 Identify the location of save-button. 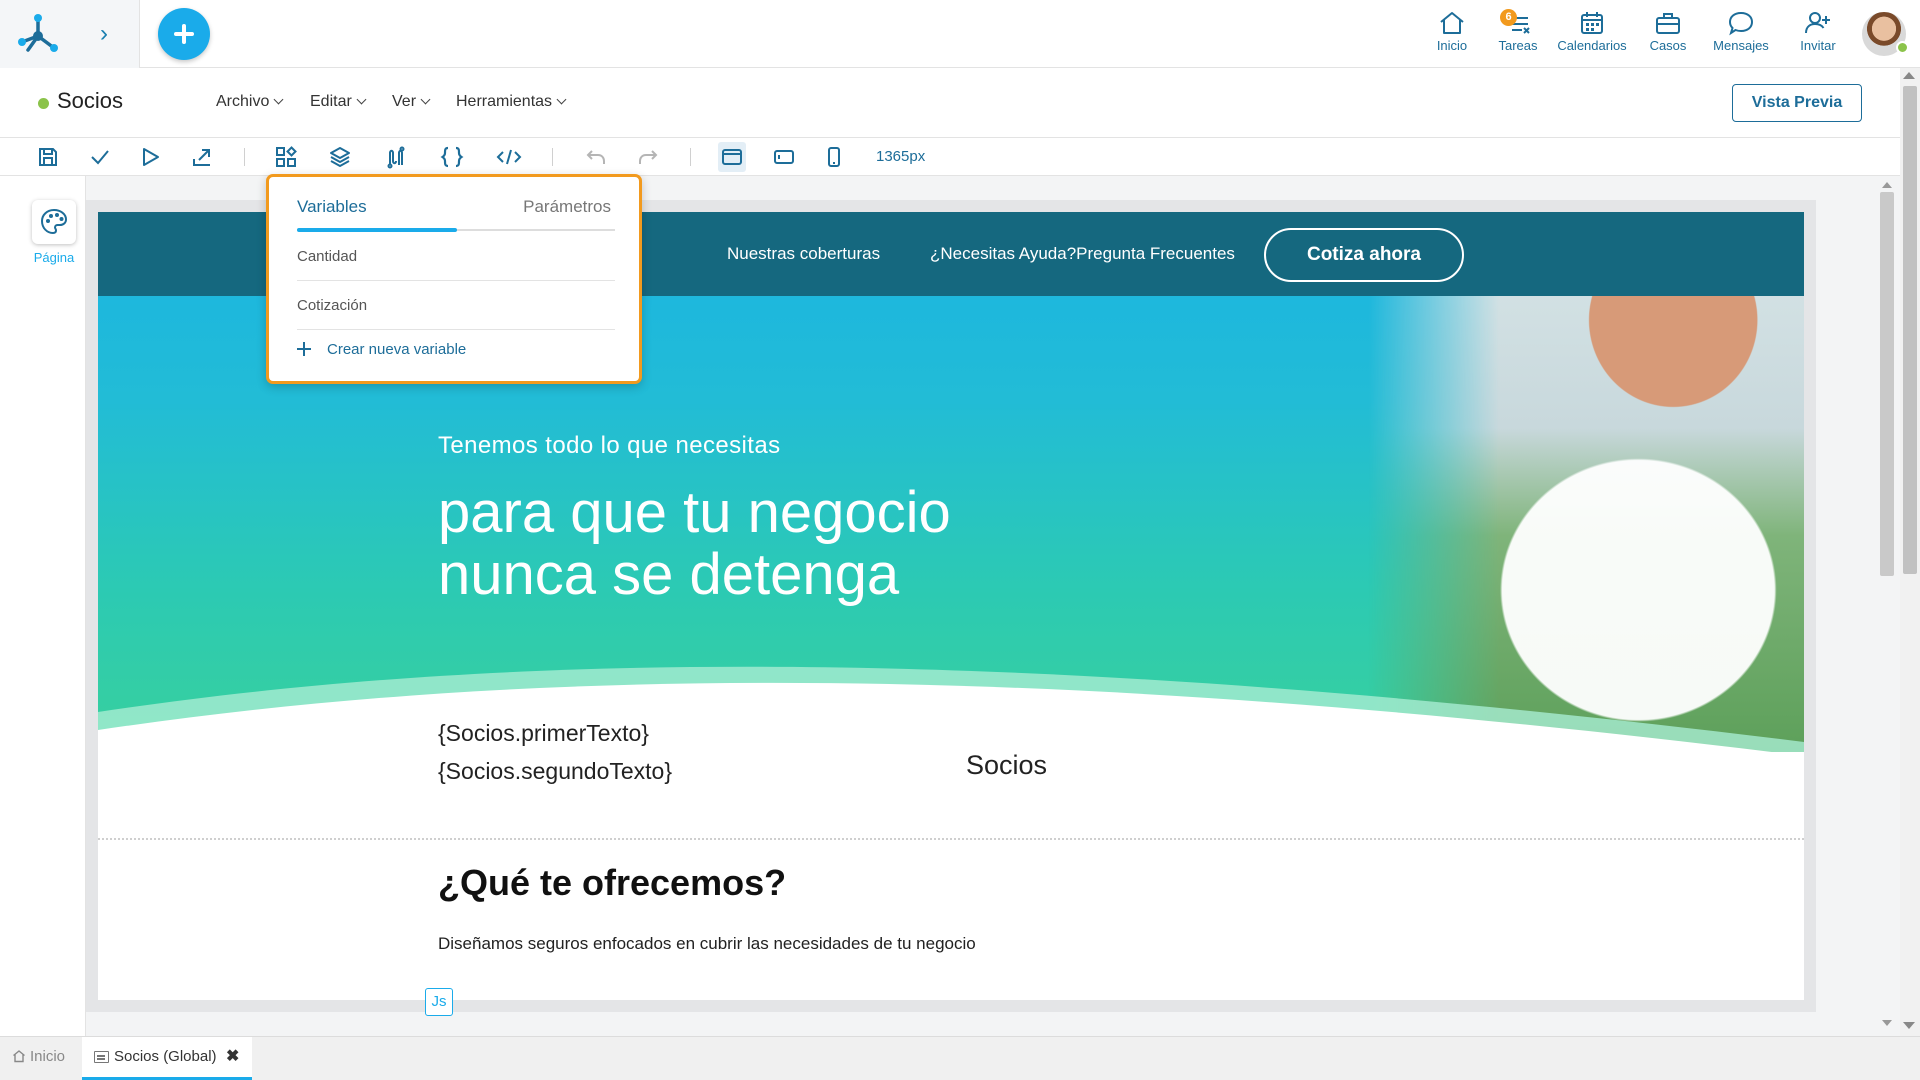
(49, 157).